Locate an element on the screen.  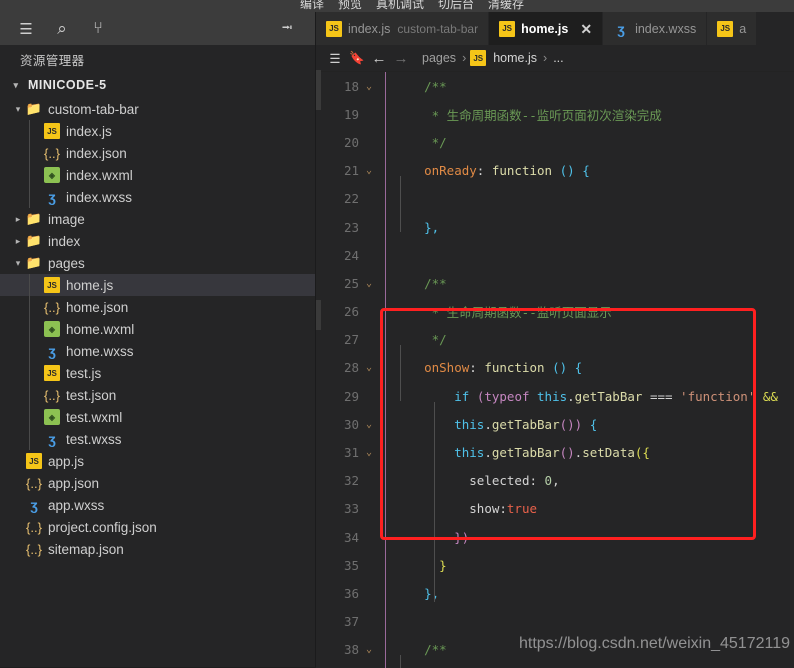
workspace-root-row: ▾ MINICODE-5 is located at coordinates (157, 85).